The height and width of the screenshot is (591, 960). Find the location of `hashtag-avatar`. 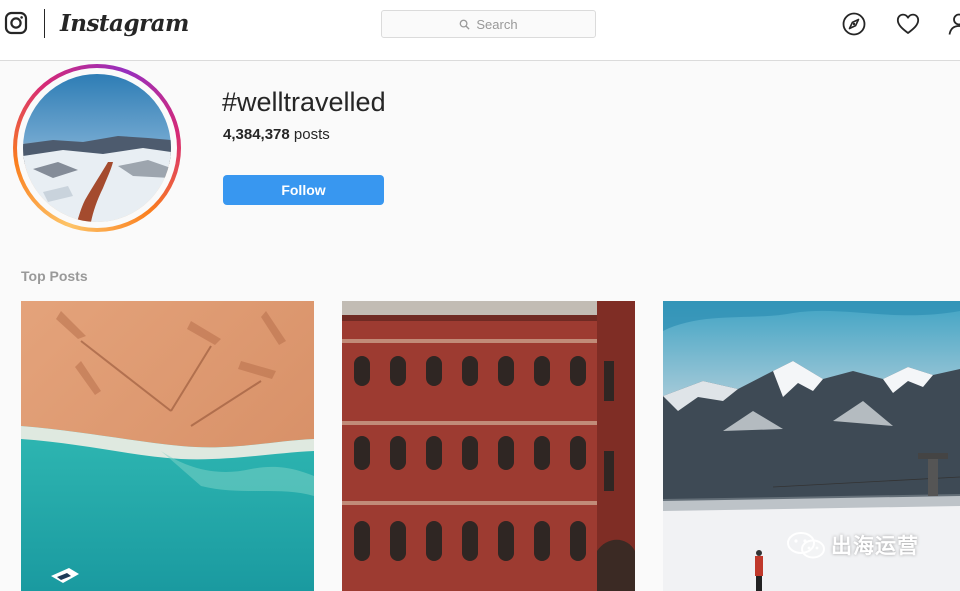

hashtag-avatar is located at coordinates (97, 148).